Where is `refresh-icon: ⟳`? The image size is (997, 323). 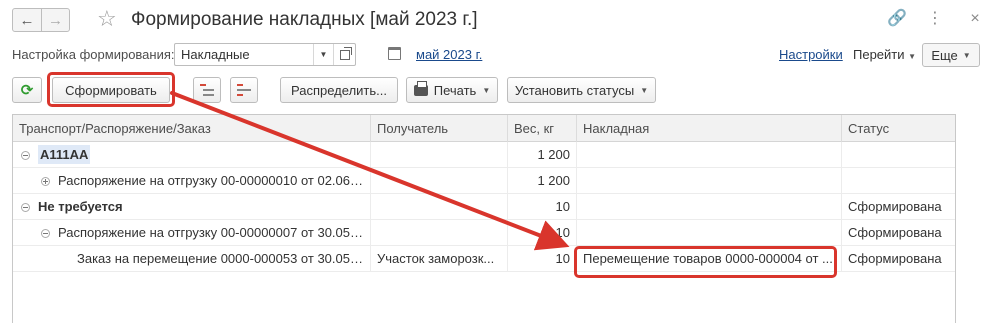
refresh-icon: ⟳ is located at coordinates (27, 90).